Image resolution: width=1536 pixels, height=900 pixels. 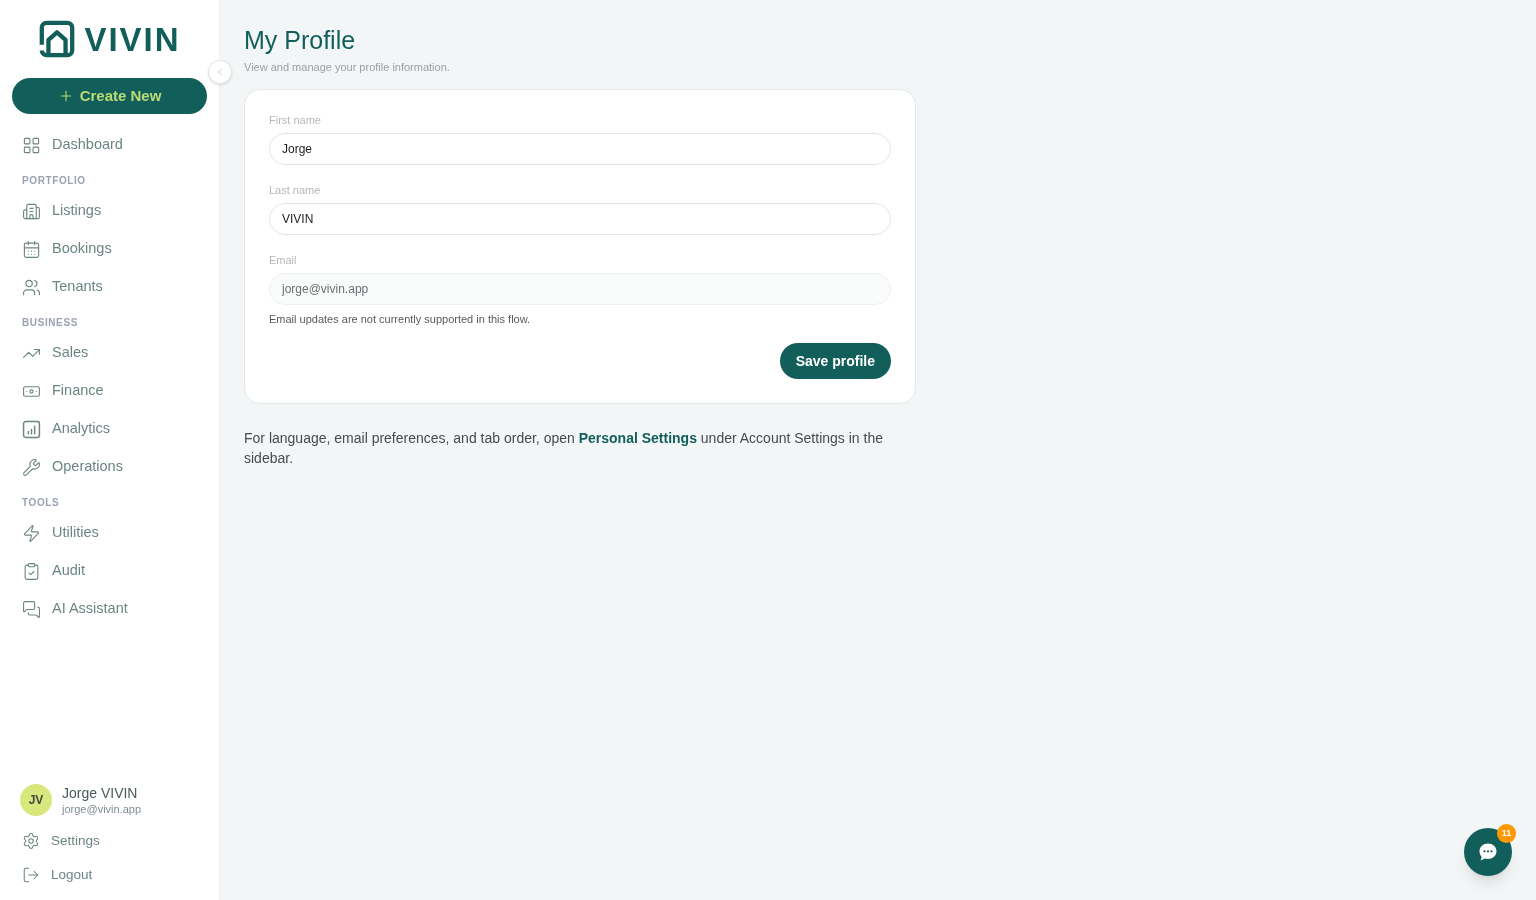 I want to click on grid-icon, so click(x=31, y=145).